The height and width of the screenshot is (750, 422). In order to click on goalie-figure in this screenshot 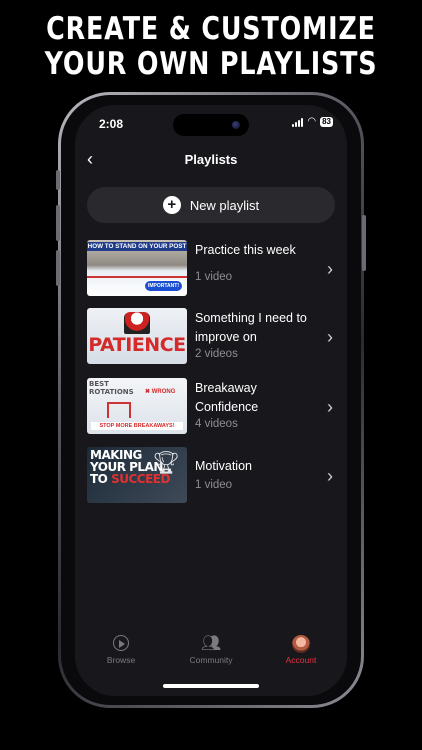, I will do `click(137, 323)`.